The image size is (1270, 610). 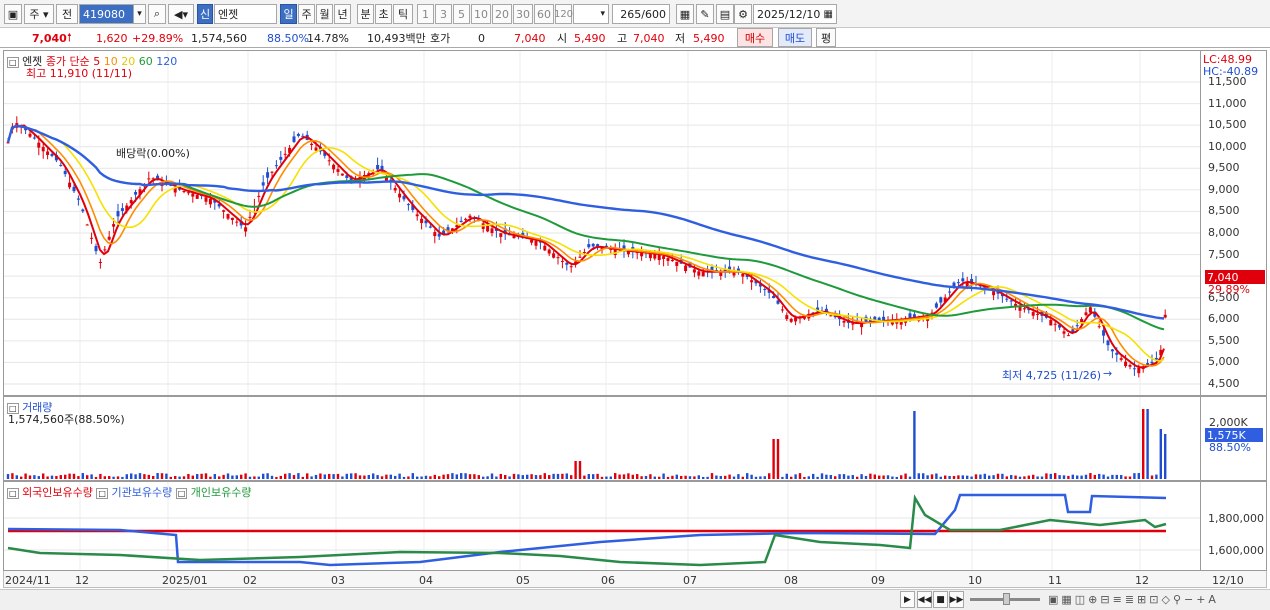 I want to click on rewind-icon: ◀◀, so click(x=924, y=599).